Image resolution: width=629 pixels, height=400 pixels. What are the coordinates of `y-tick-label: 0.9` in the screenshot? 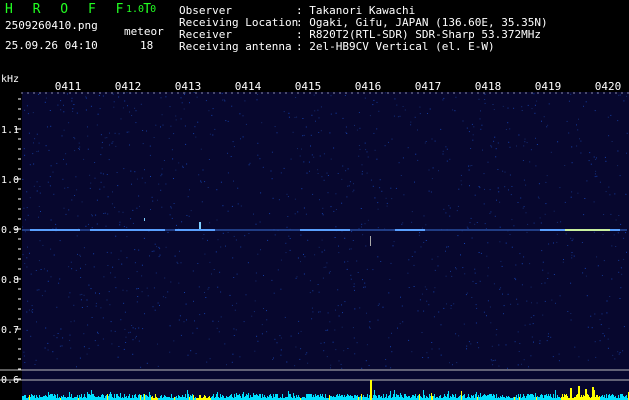 It's located at (10, 230).